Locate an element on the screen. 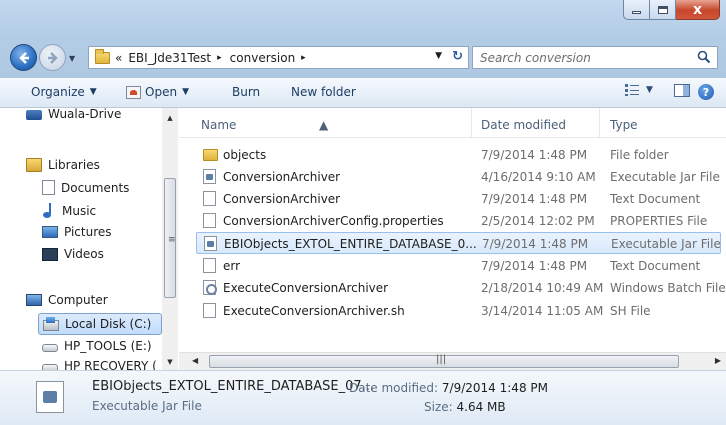 This screenshot has width=726, height=425. file-date: 2/5/2014 12:02 PM is located at coordinates (538, 221).